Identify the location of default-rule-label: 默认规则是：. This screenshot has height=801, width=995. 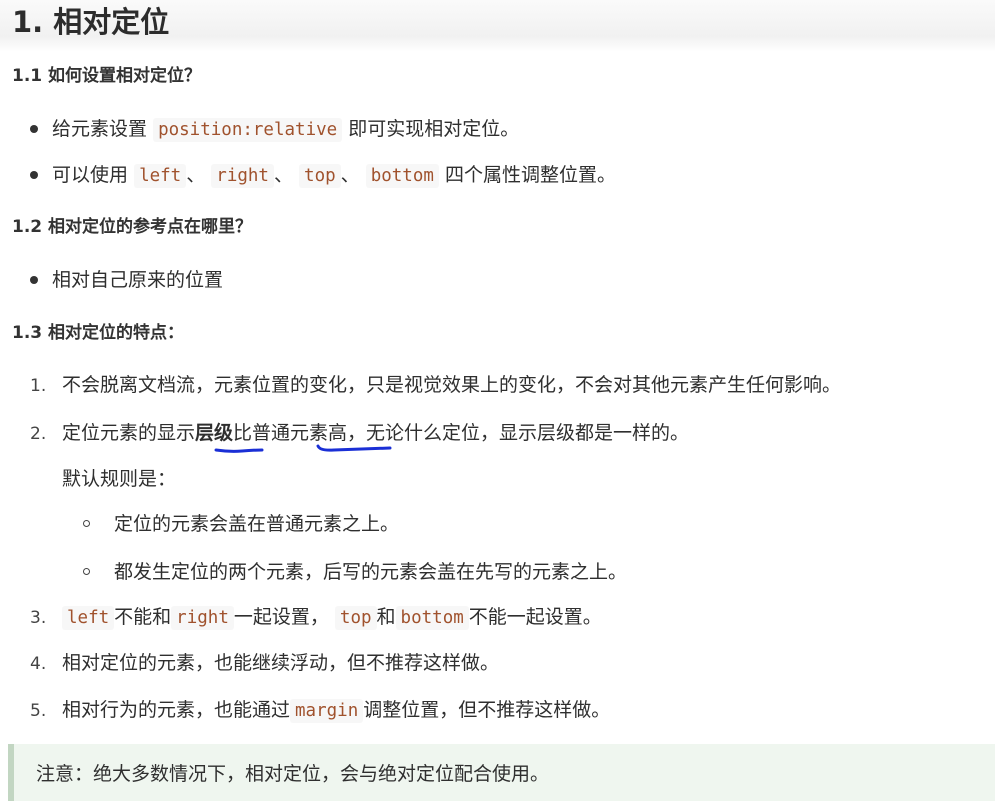
(119, 479).